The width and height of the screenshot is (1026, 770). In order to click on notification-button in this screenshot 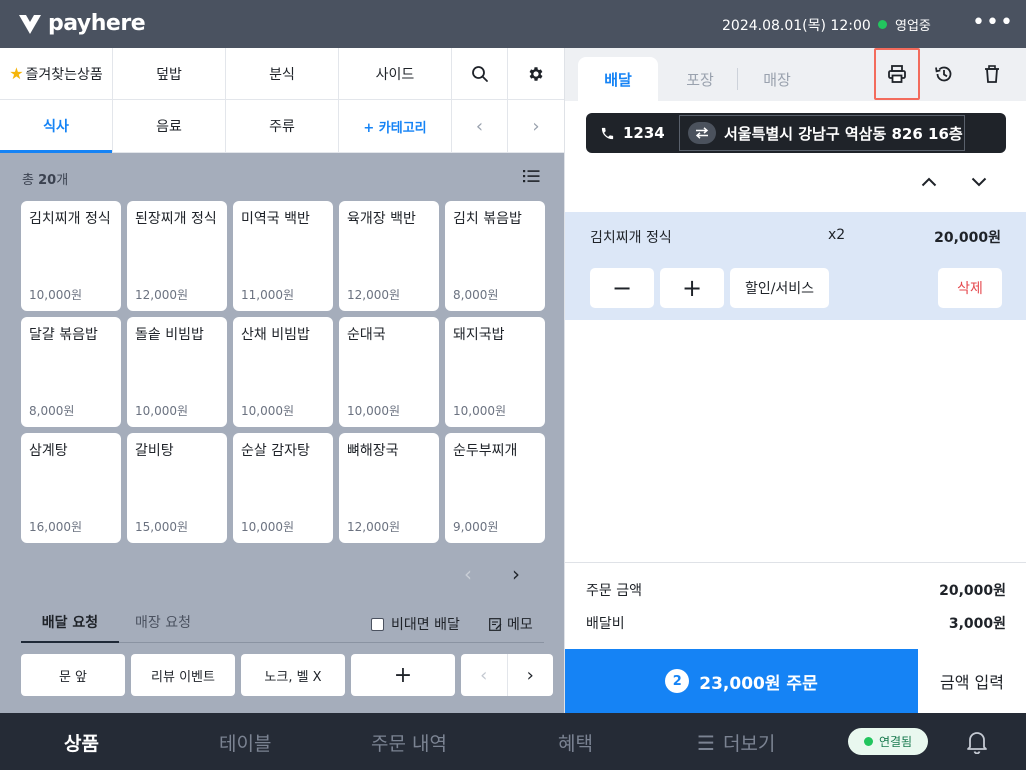, I will do `click(977, 744)`.